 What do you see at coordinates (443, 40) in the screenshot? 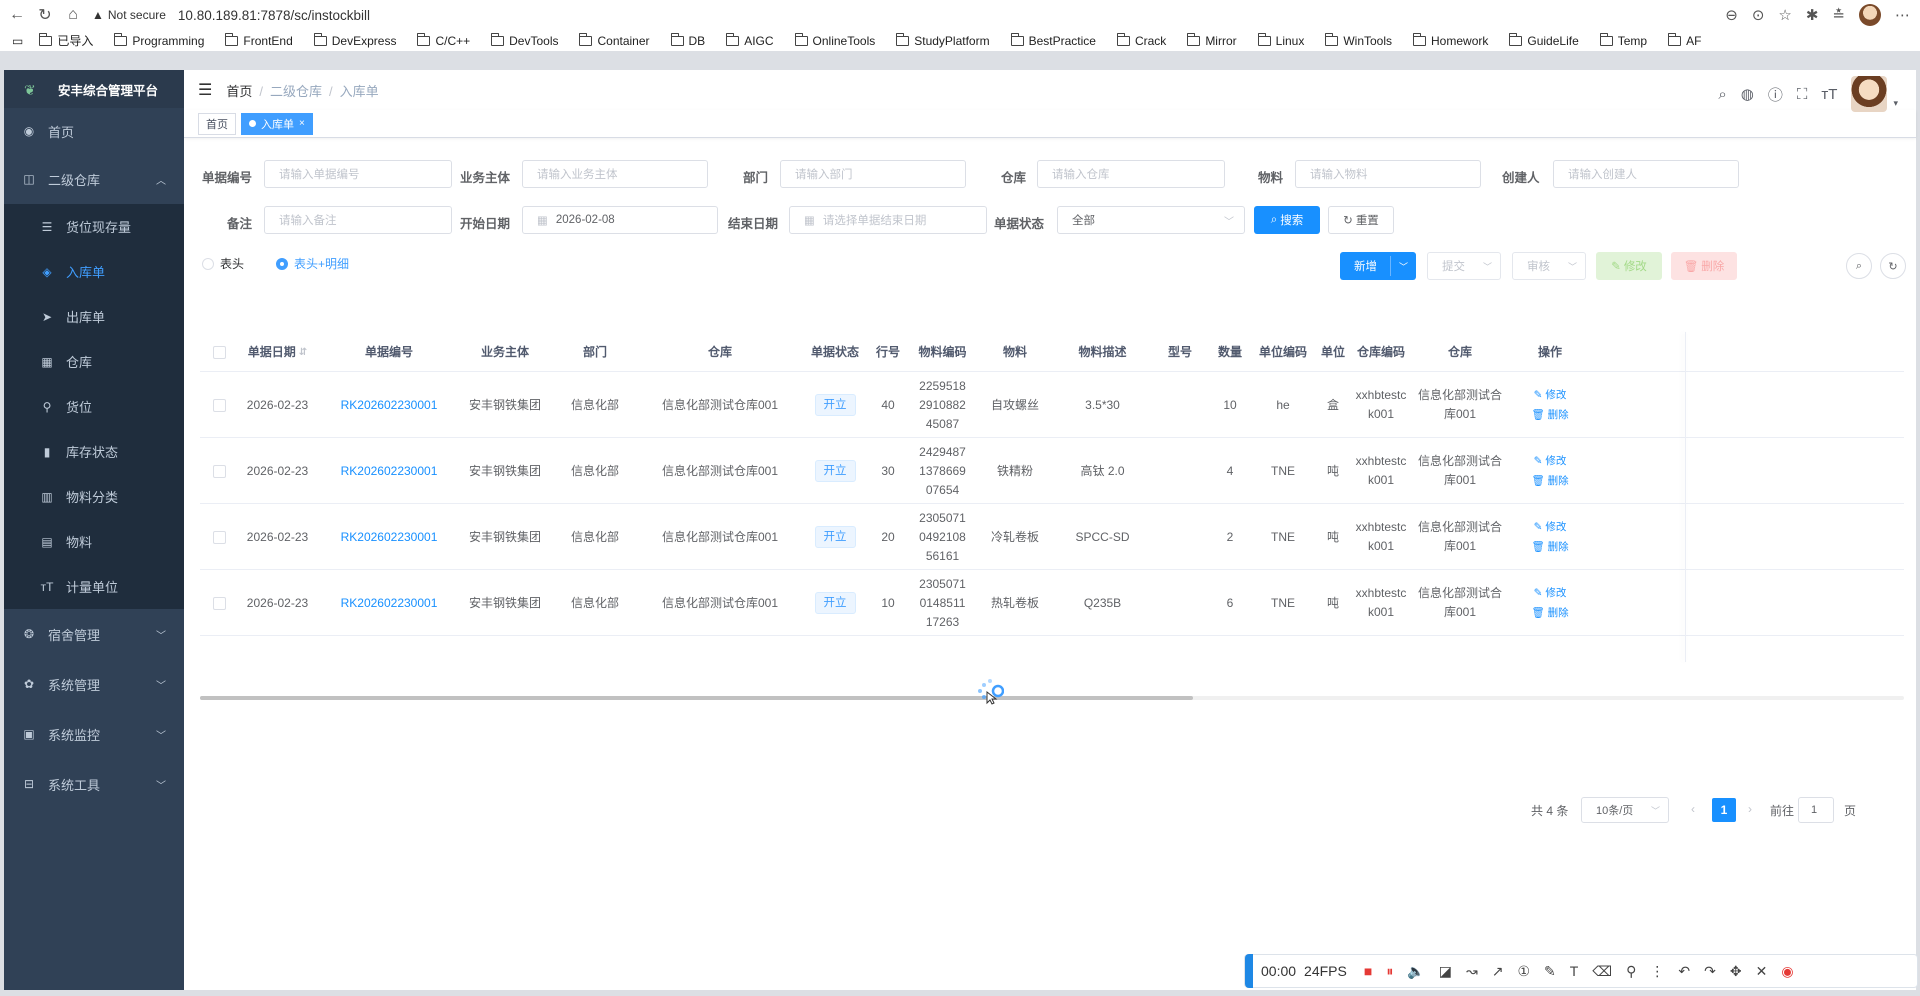
I see `bookmark-item: C/C++` at bounding box center [443, 40].